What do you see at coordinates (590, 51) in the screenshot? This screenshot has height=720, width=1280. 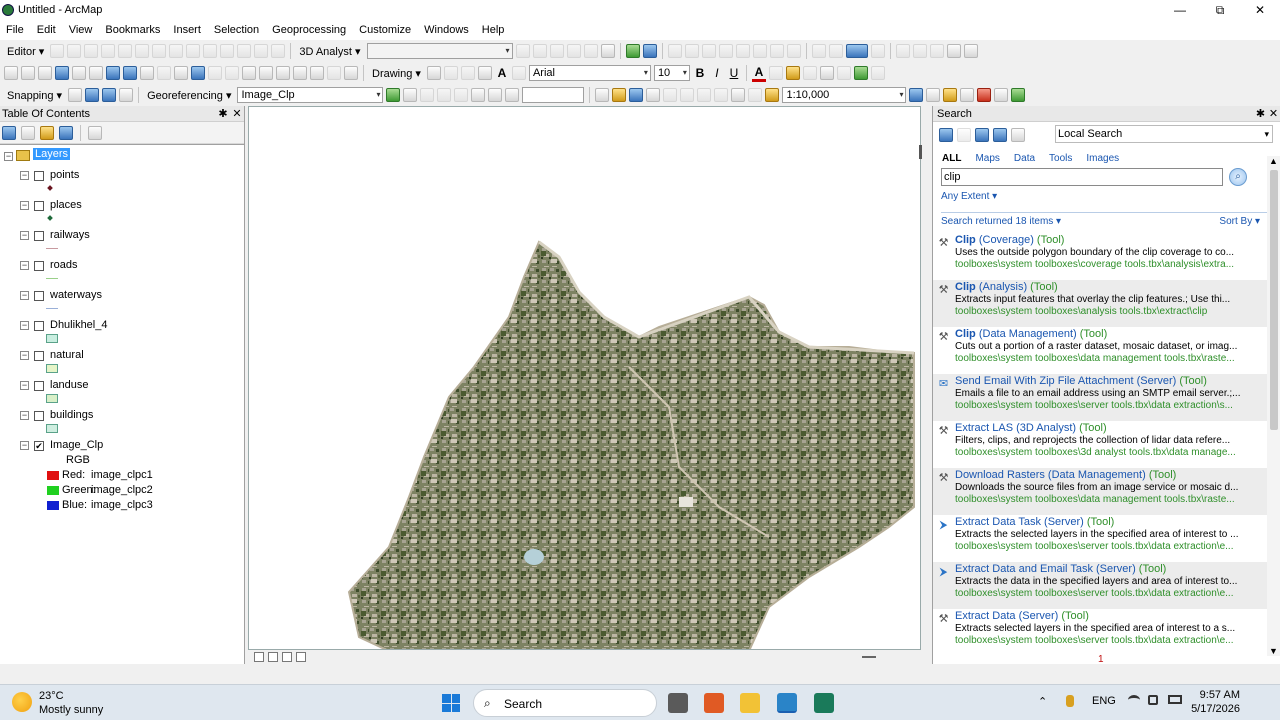 I see `interpolate-line-icon` at bounding box center [590, 51].